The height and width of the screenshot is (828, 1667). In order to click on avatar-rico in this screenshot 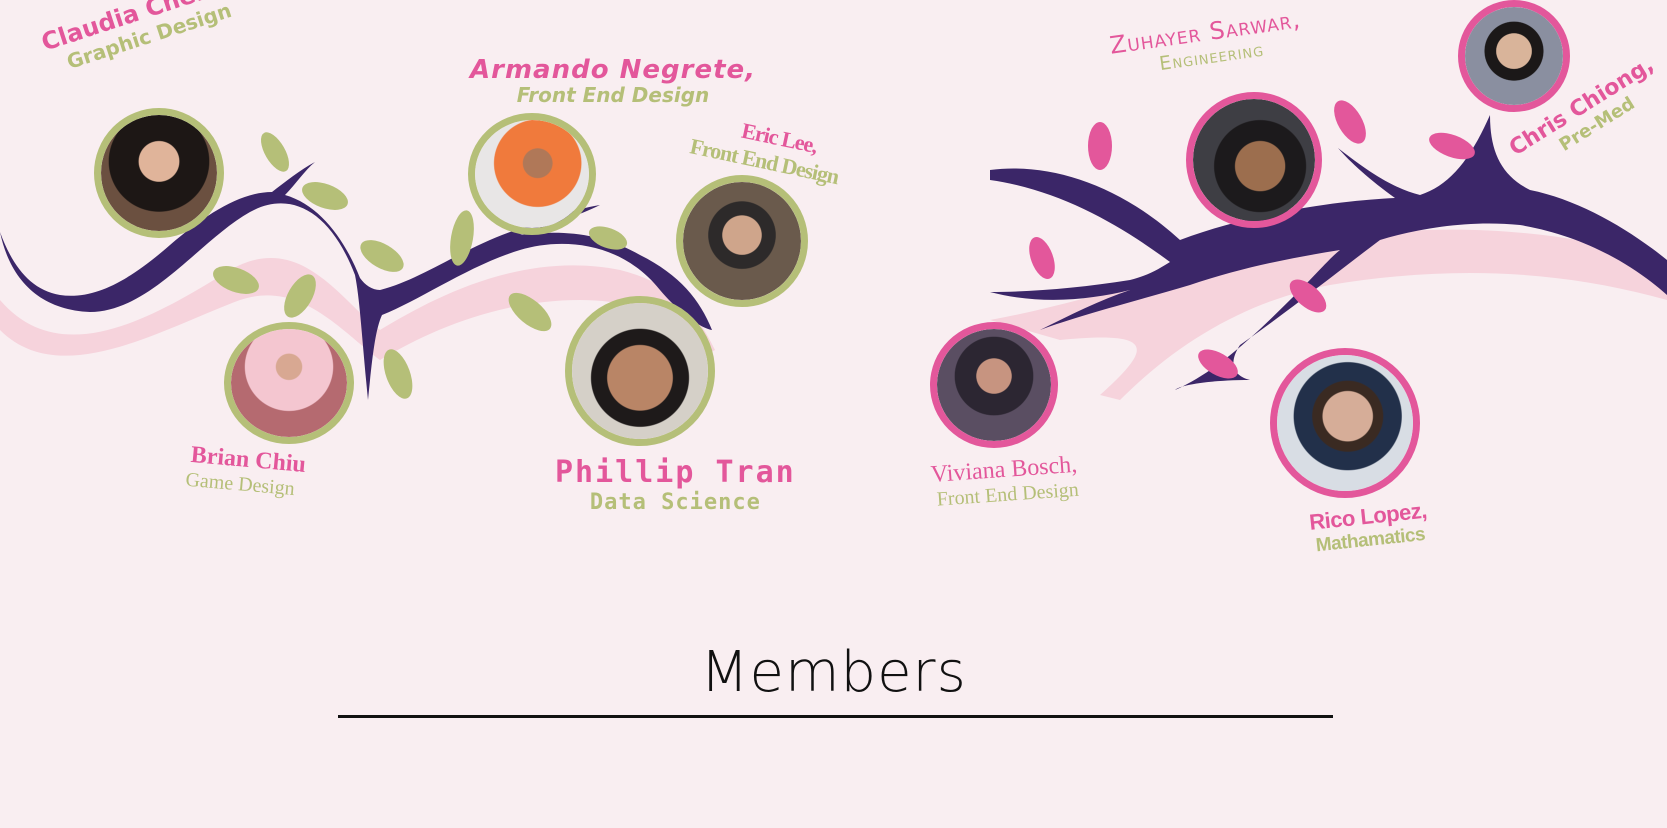, I will do `click(1345, 423)`.